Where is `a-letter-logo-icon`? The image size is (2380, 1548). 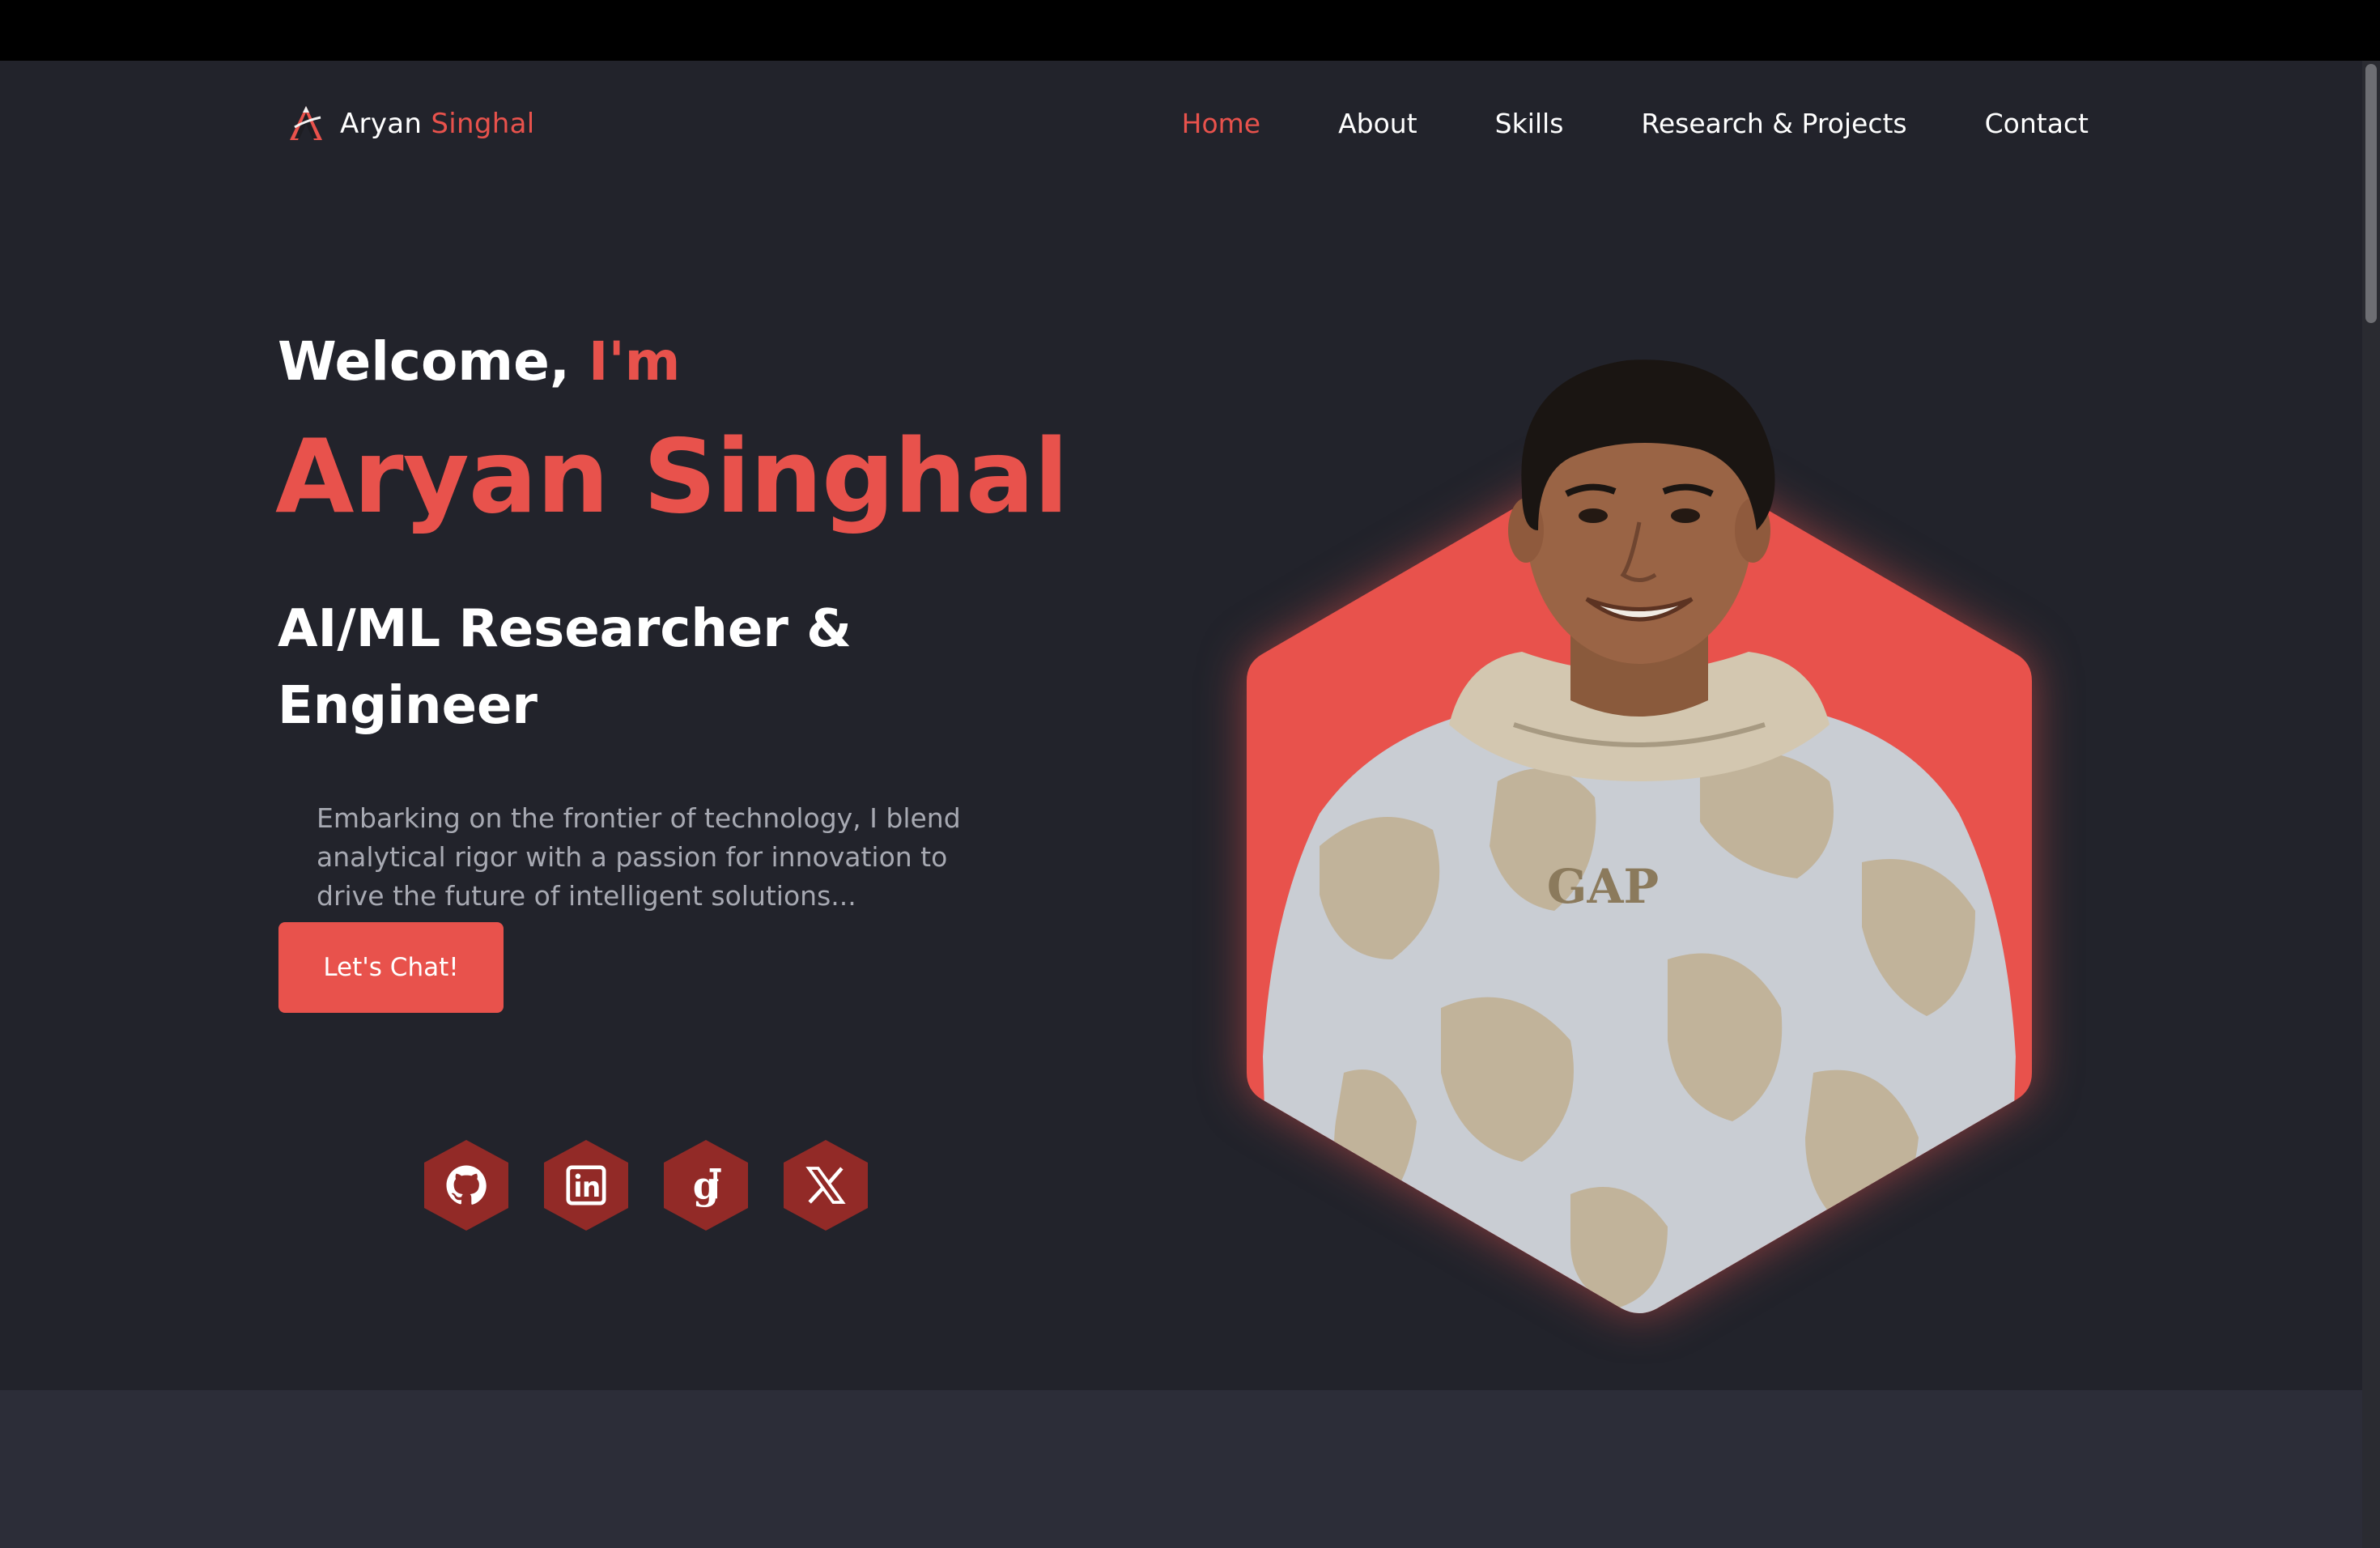
a-letter-logo-icon is located at coordinates (306, 123).